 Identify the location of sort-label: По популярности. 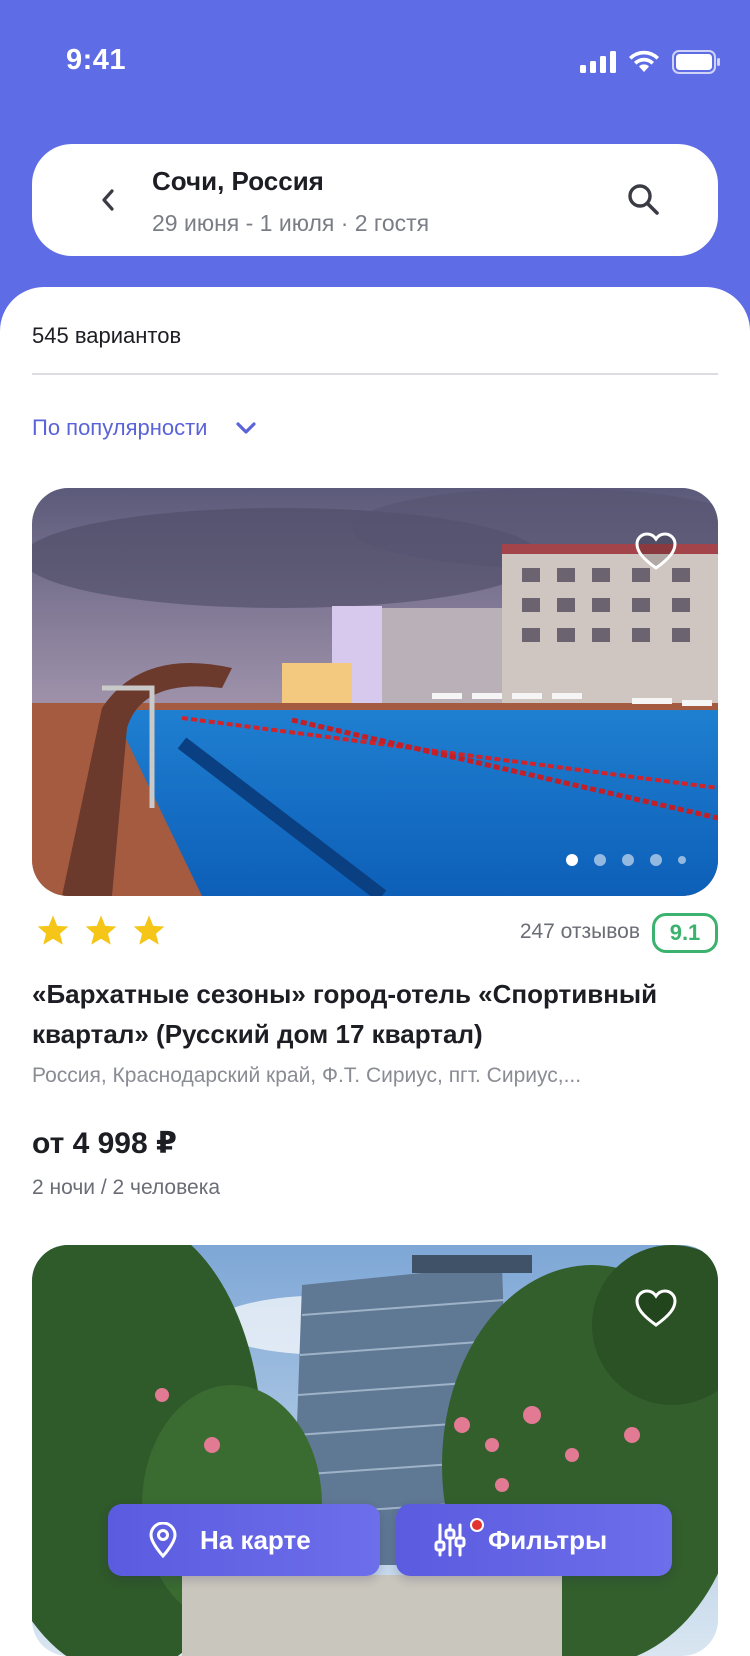
(120, 427).